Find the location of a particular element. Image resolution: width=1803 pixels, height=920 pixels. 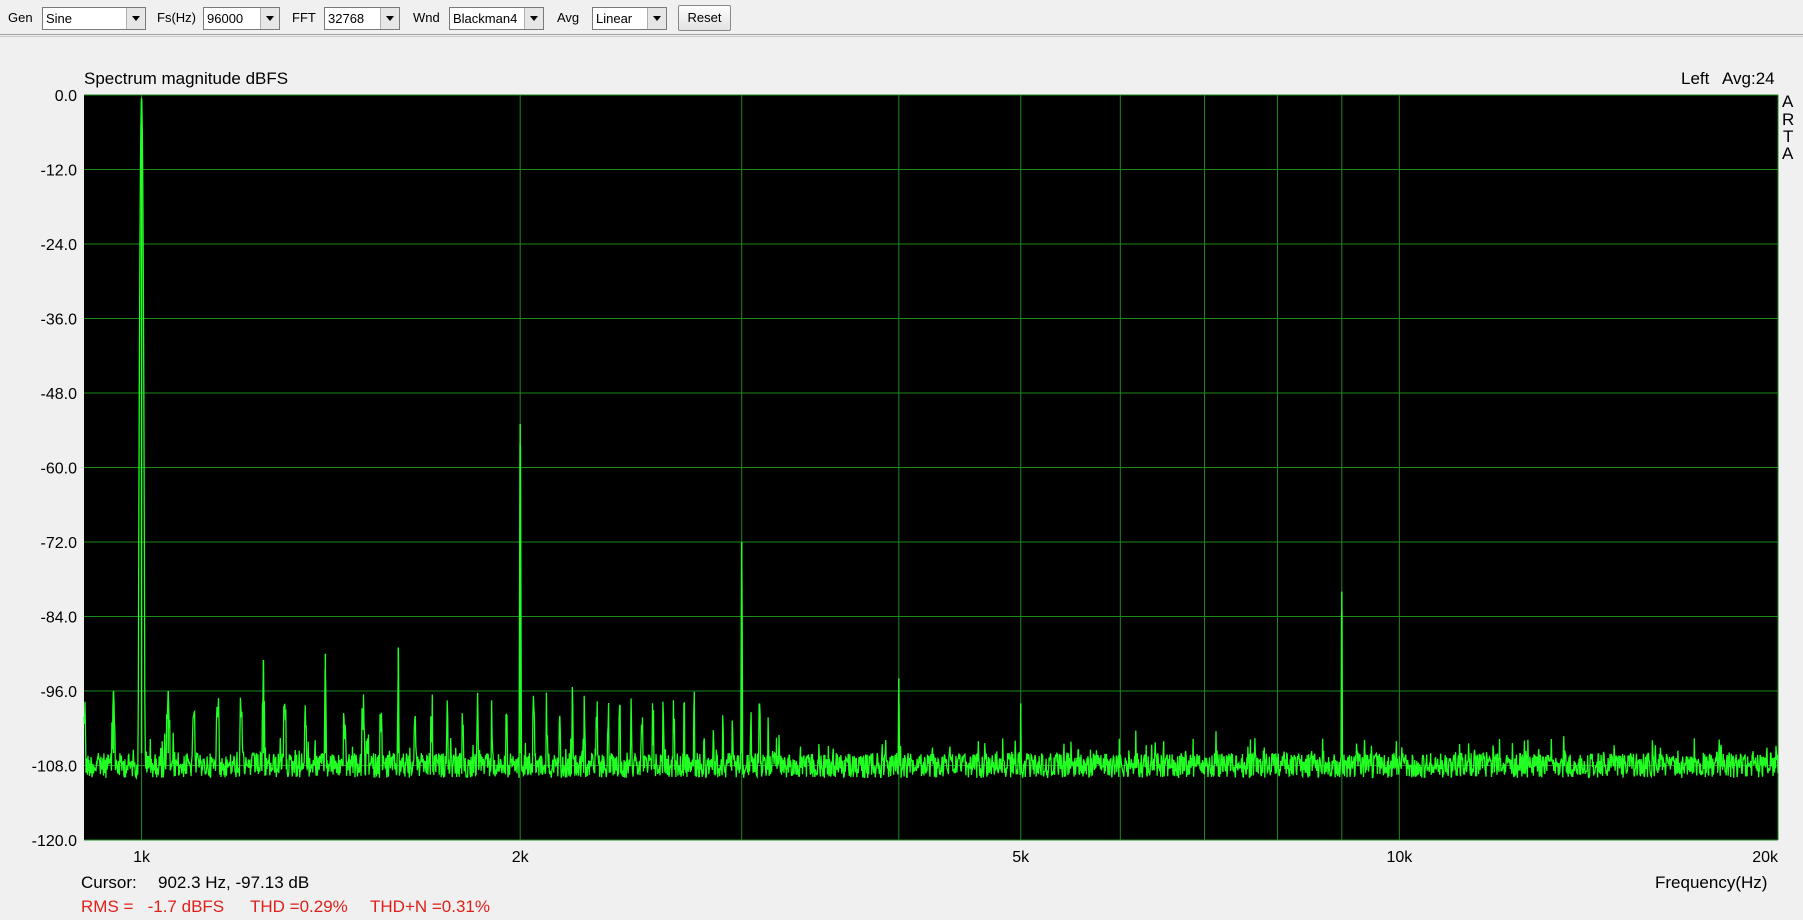

cursor-value: 902.3 Hz, -97.13 dB is located at coordinates (234, 882).